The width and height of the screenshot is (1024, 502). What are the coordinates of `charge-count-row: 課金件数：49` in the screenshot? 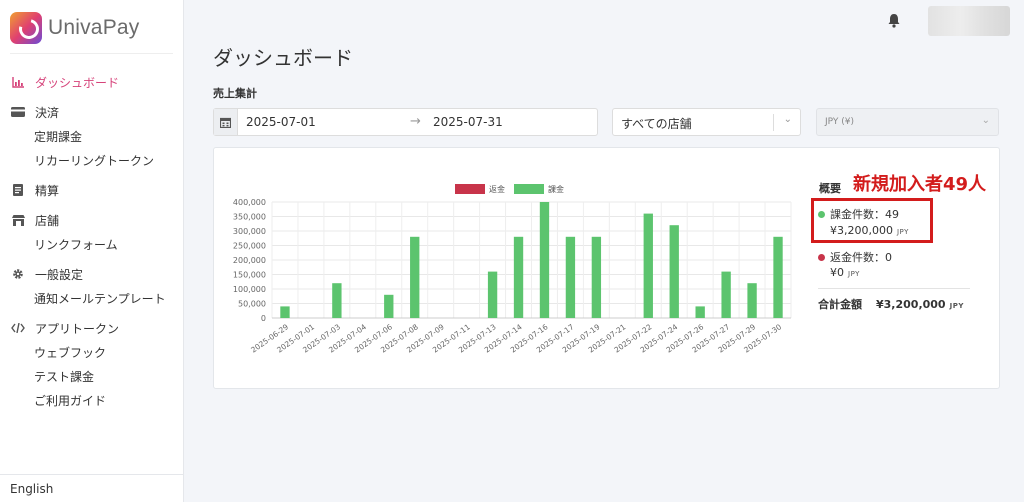 It's located at (858, 214).